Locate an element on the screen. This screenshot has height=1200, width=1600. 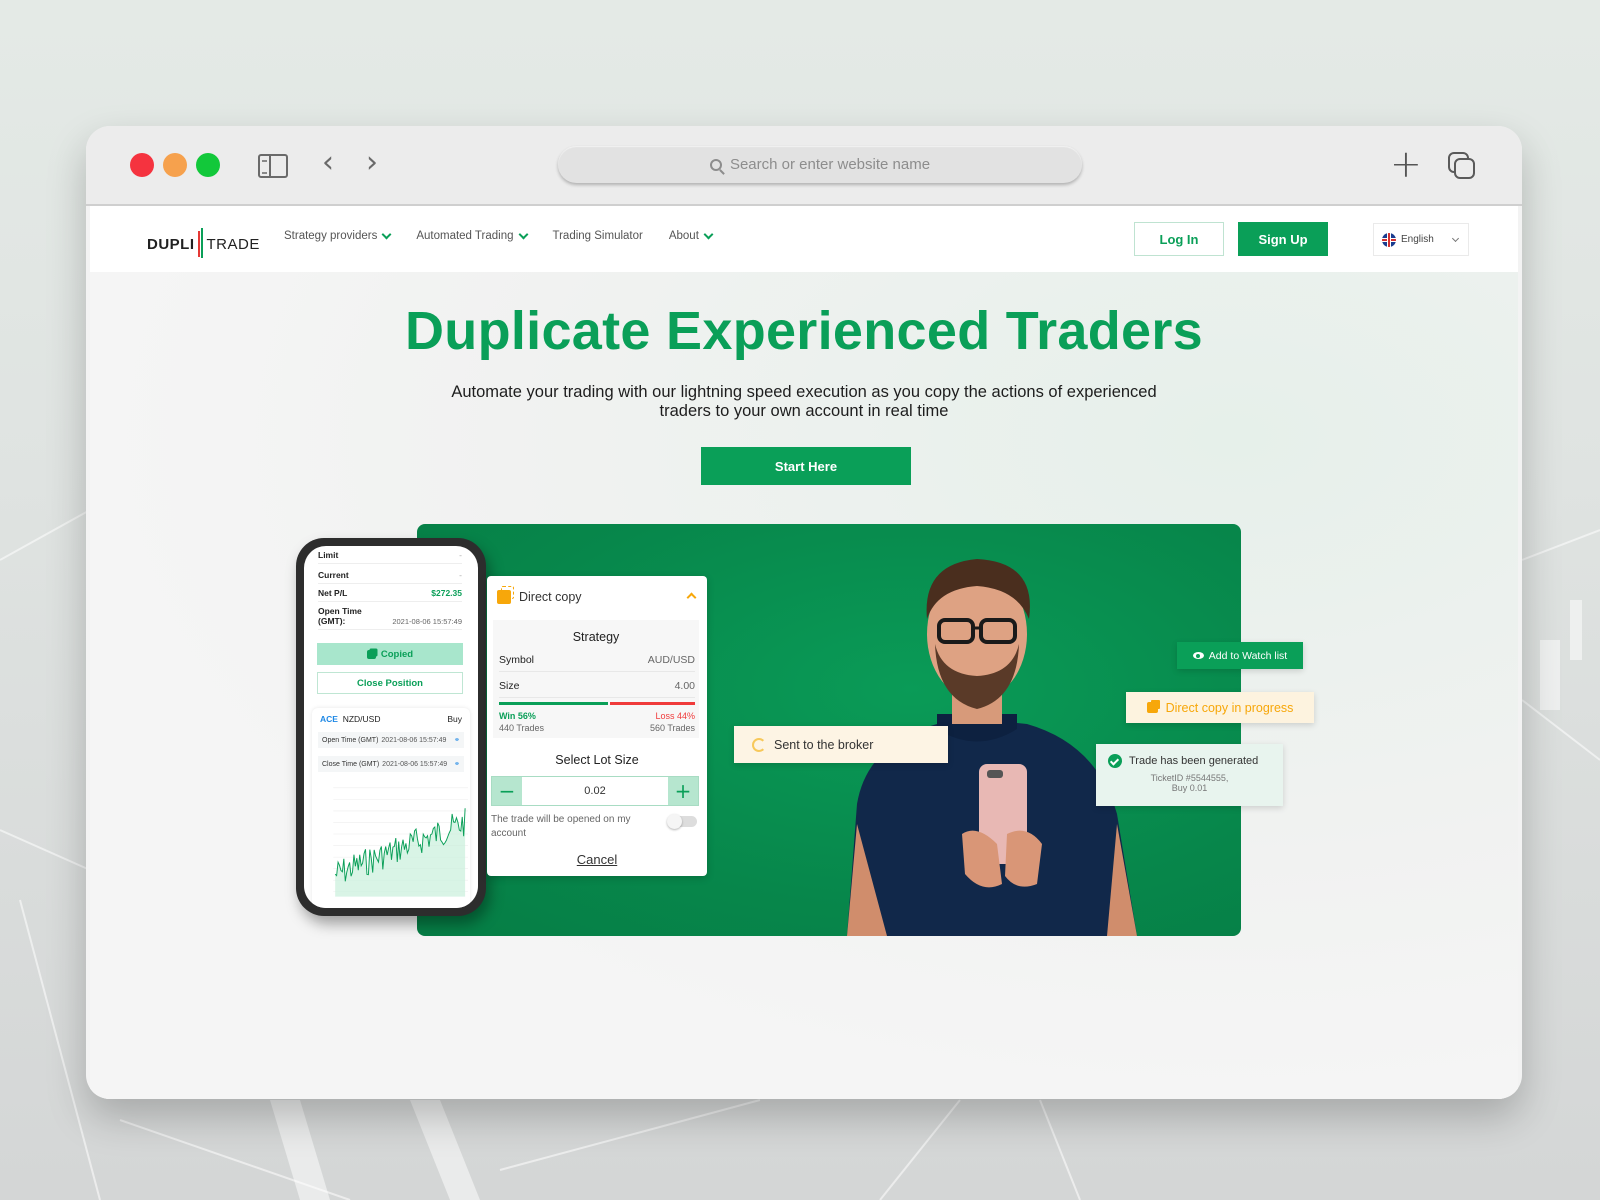
open-on-account-toggle is located at coordinates (682, 821).